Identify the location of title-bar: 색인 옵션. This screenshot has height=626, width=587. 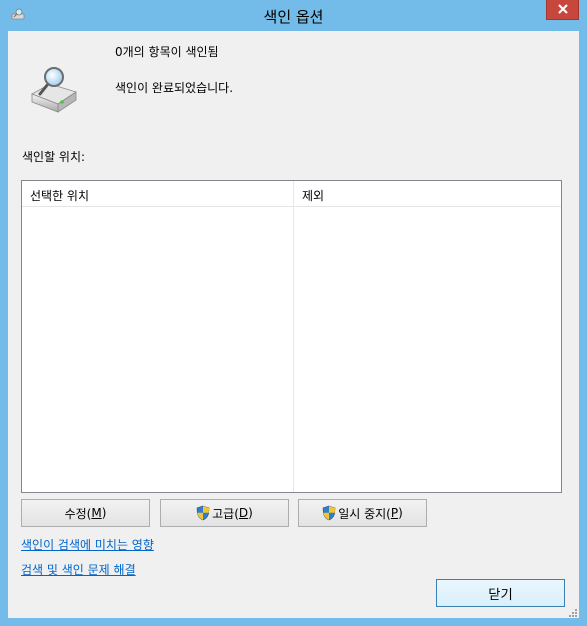
(293, 15).